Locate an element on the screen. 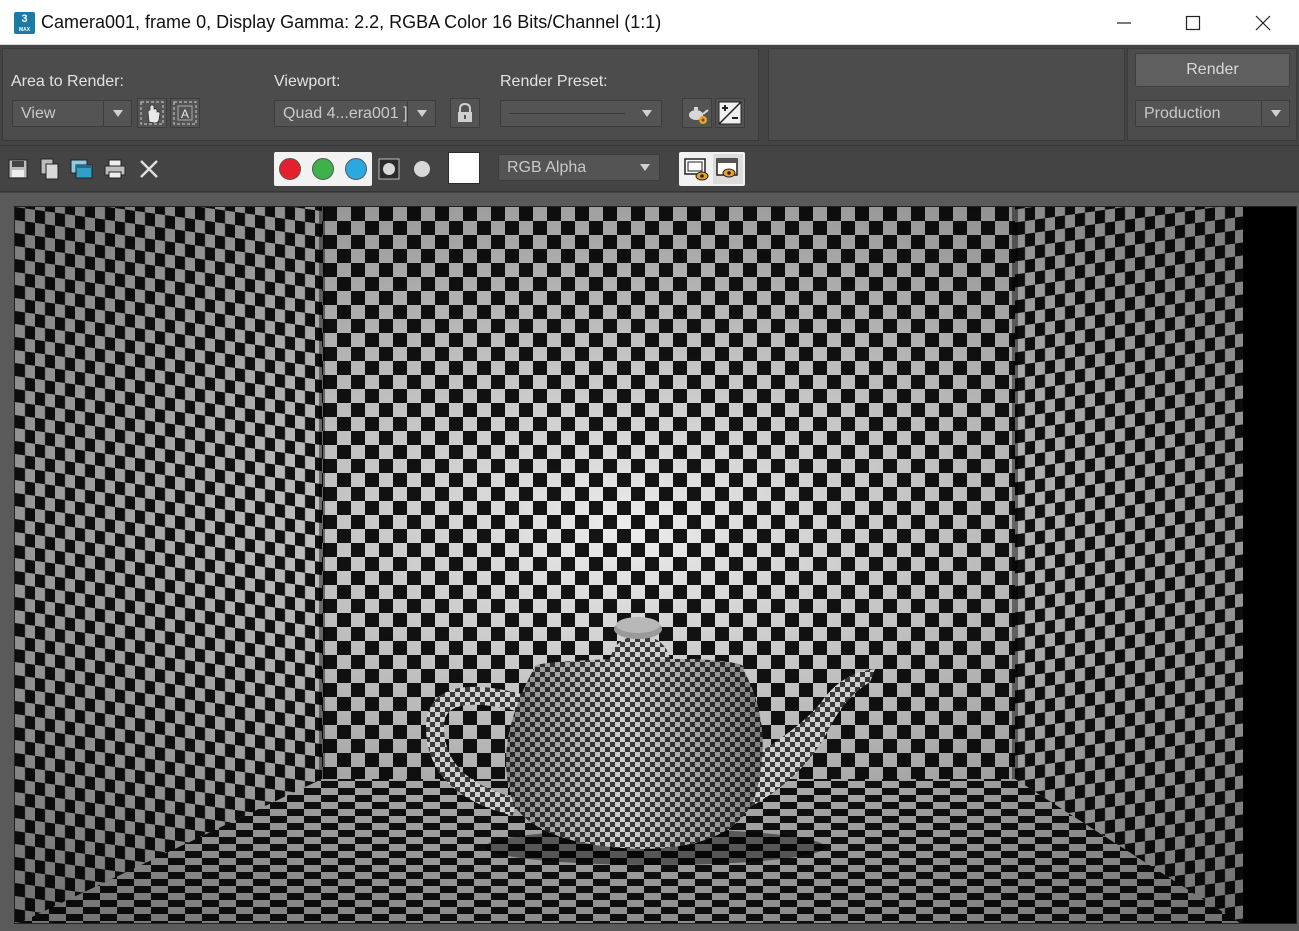  frame-buffer-toolbar: RGB Alpha is located at coordinates (649, 168).